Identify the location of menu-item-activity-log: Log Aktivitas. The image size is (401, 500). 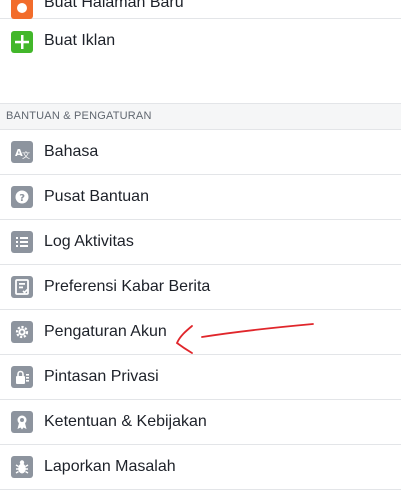
(200, 242).